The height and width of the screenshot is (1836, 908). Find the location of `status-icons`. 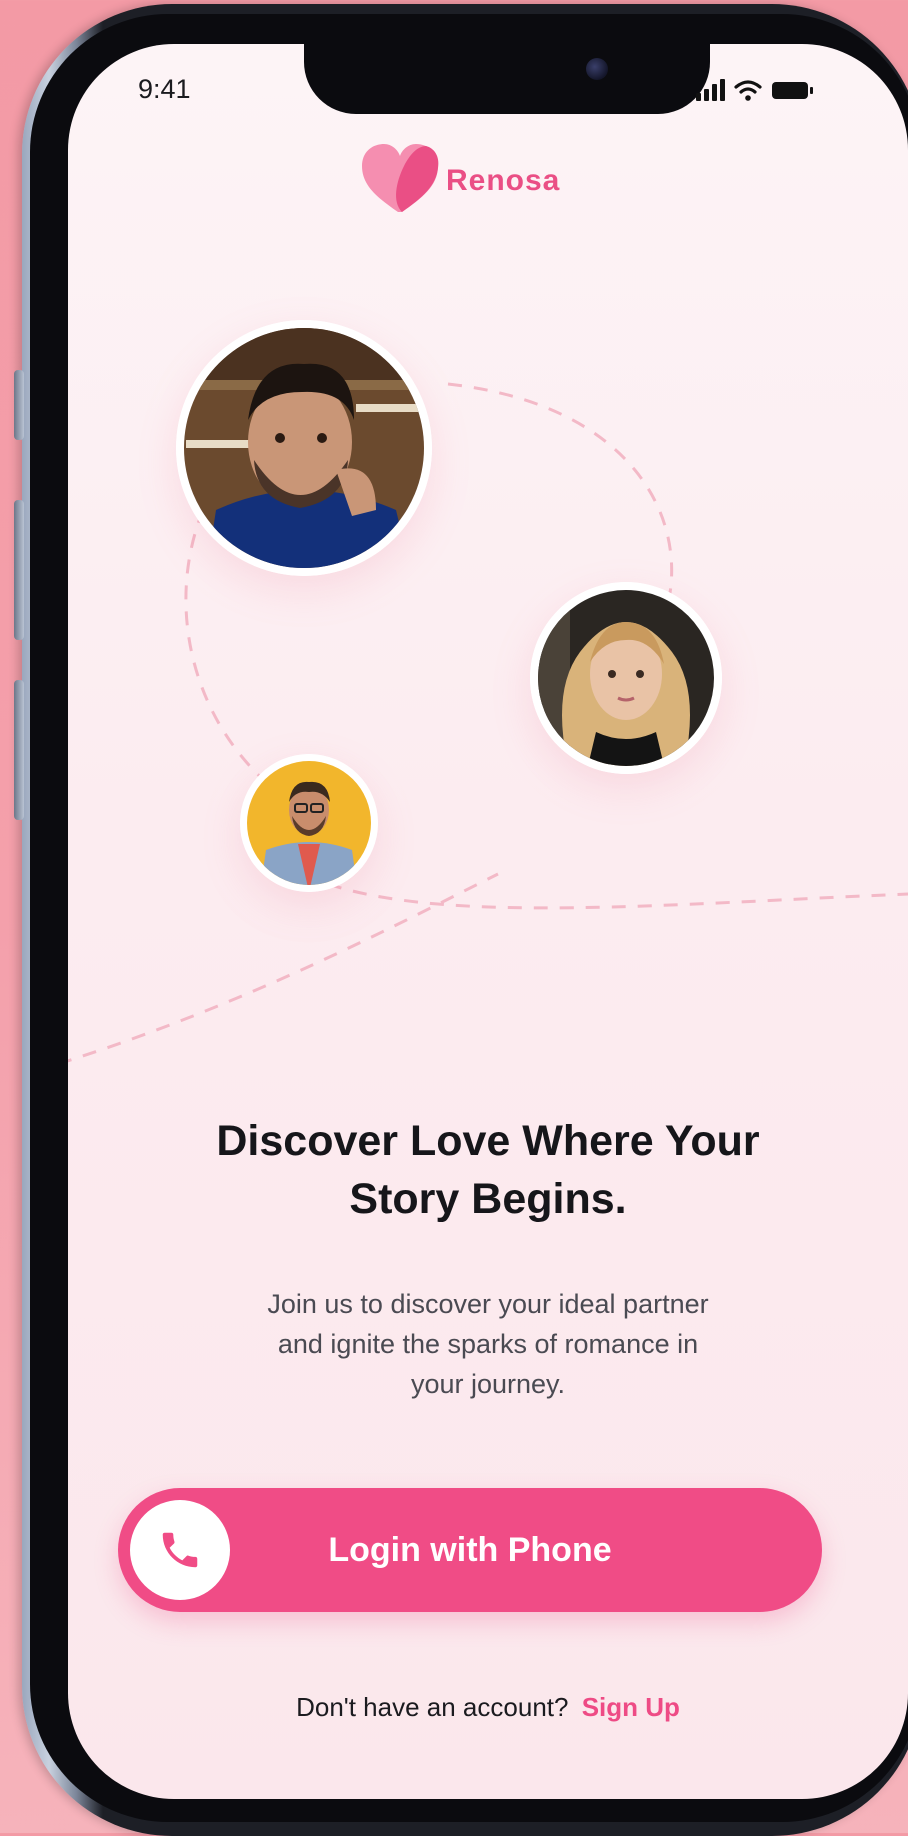

status-icons is located at coordinates (754, 90).